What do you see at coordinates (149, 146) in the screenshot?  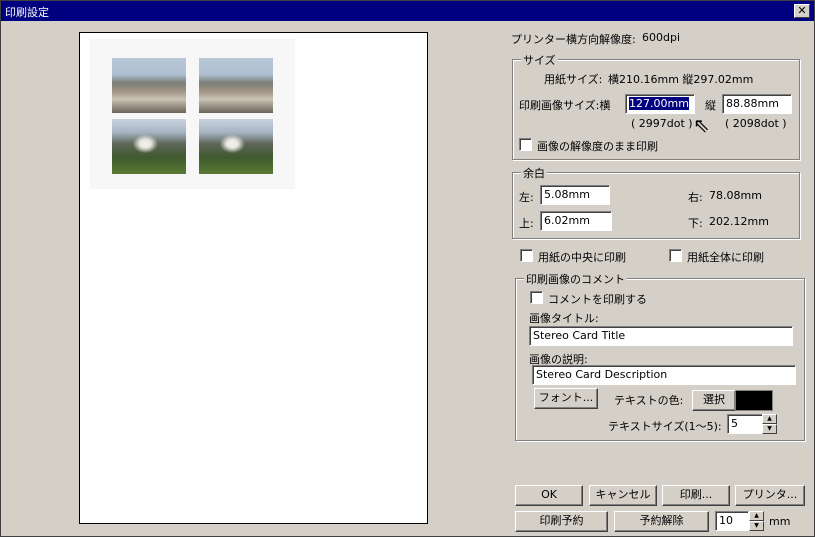 I see `preview-image-left-bottom` at bounding box center [149, 146].